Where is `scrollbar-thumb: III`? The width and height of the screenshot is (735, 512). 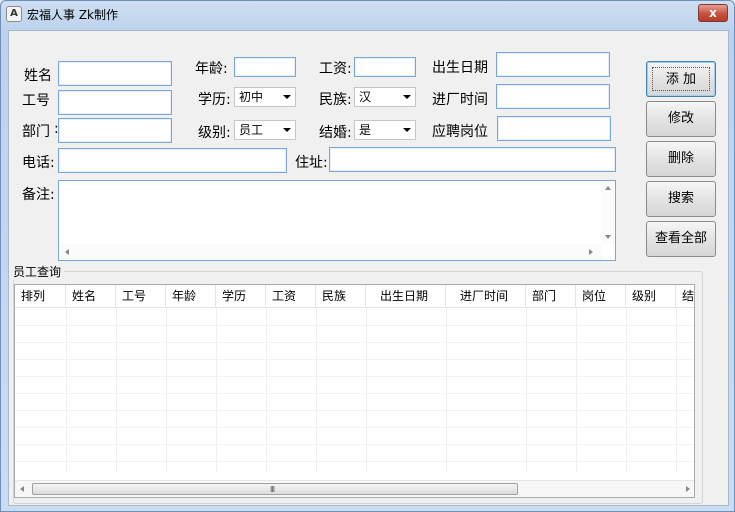
scrollbar-thumb: III is located at coordinates (275, 489).